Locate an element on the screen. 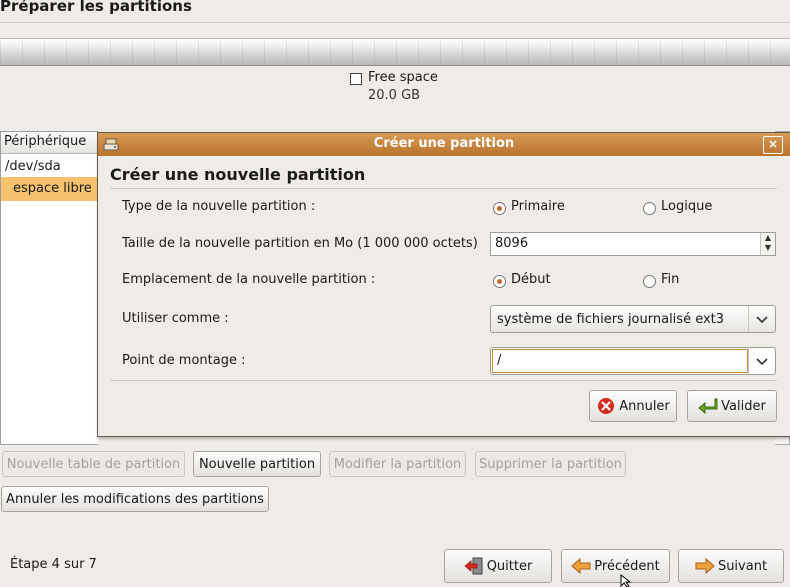  page-title: Préparer les partitions is located at coordinates (96, 7).